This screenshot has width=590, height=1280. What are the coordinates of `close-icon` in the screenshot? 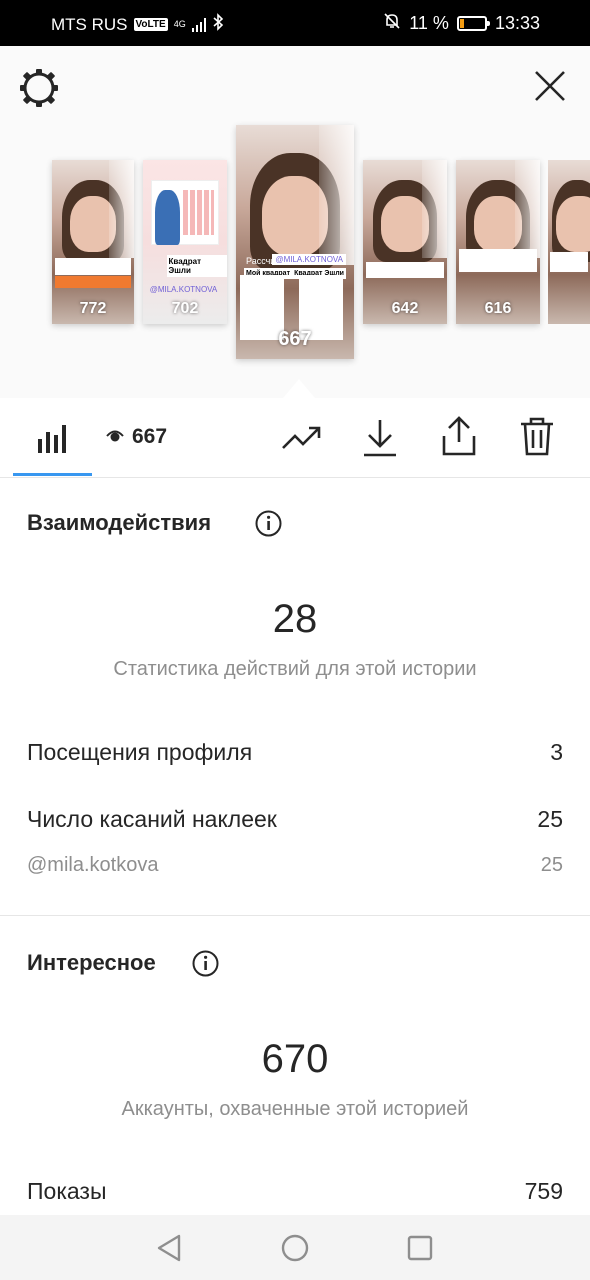 It's located at (550, 86).